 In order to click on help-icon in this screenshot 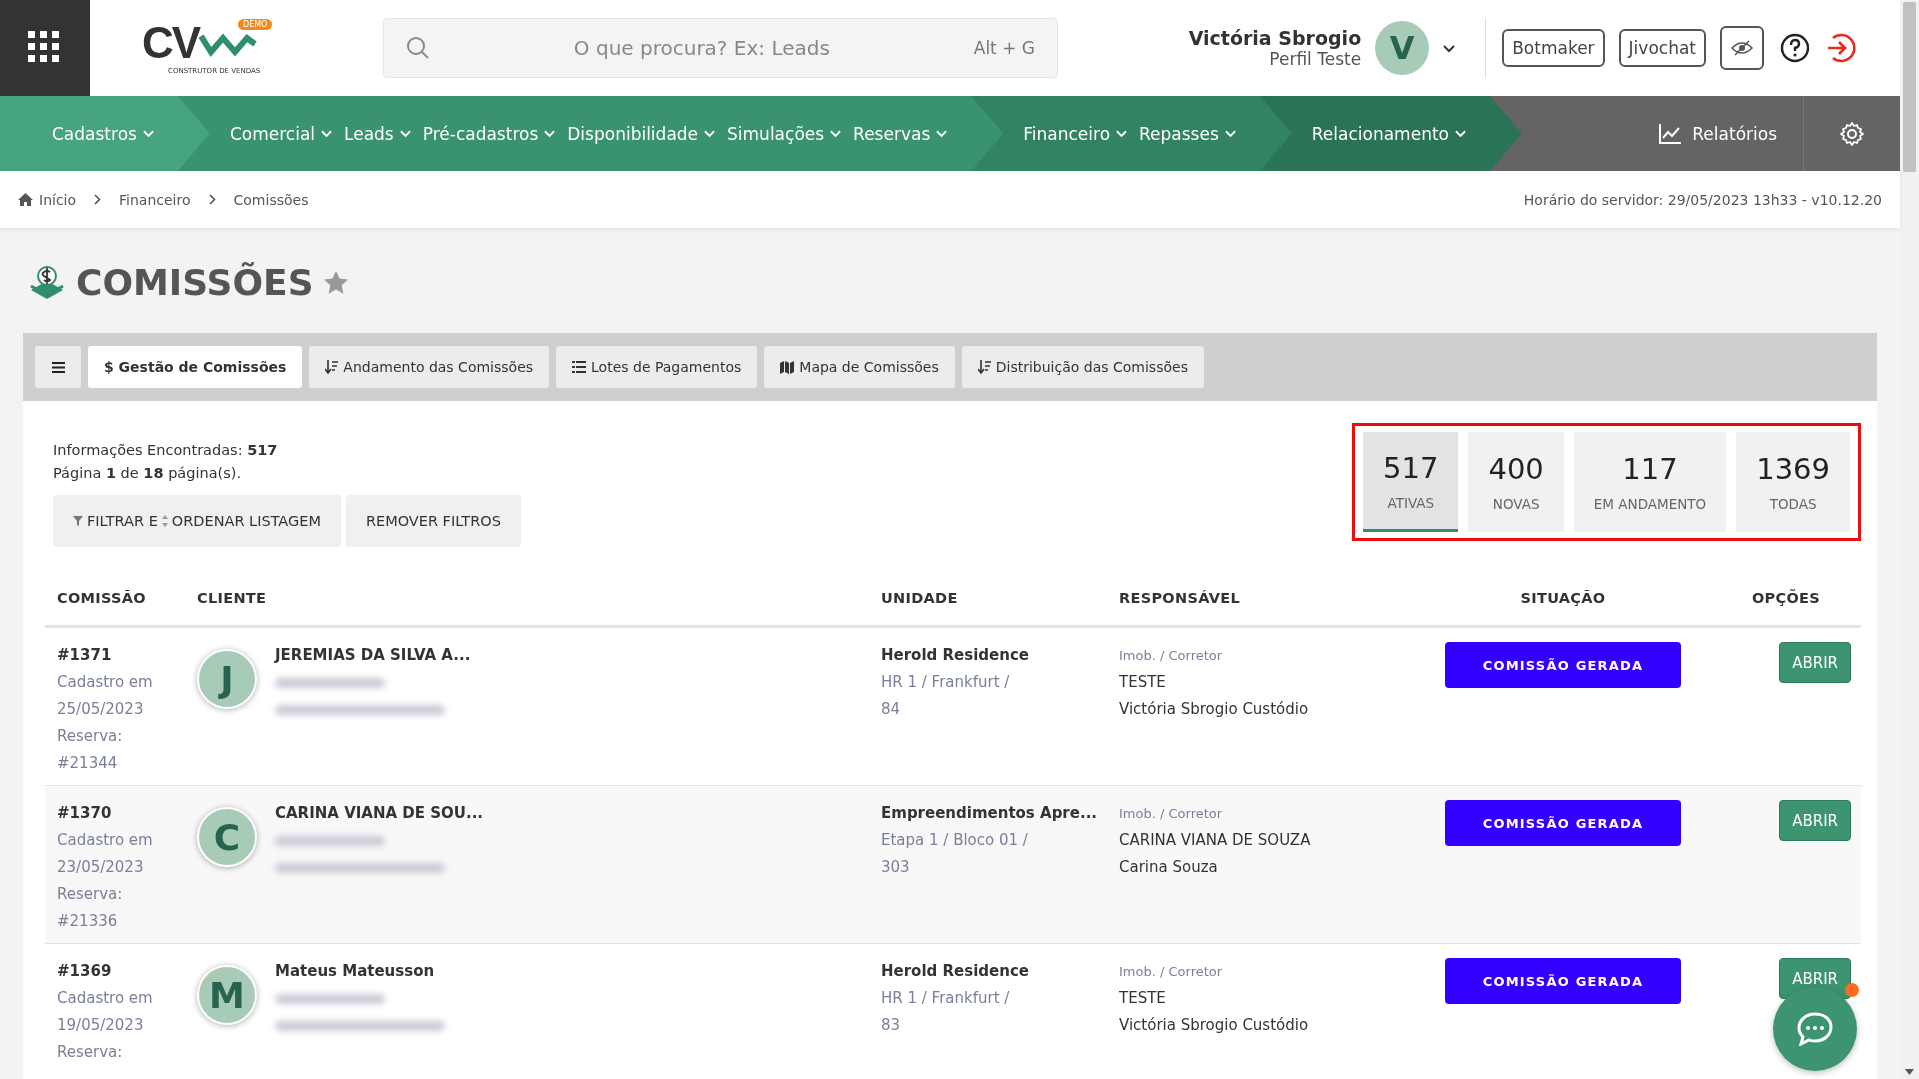, I will do `click(1795, 48)`.